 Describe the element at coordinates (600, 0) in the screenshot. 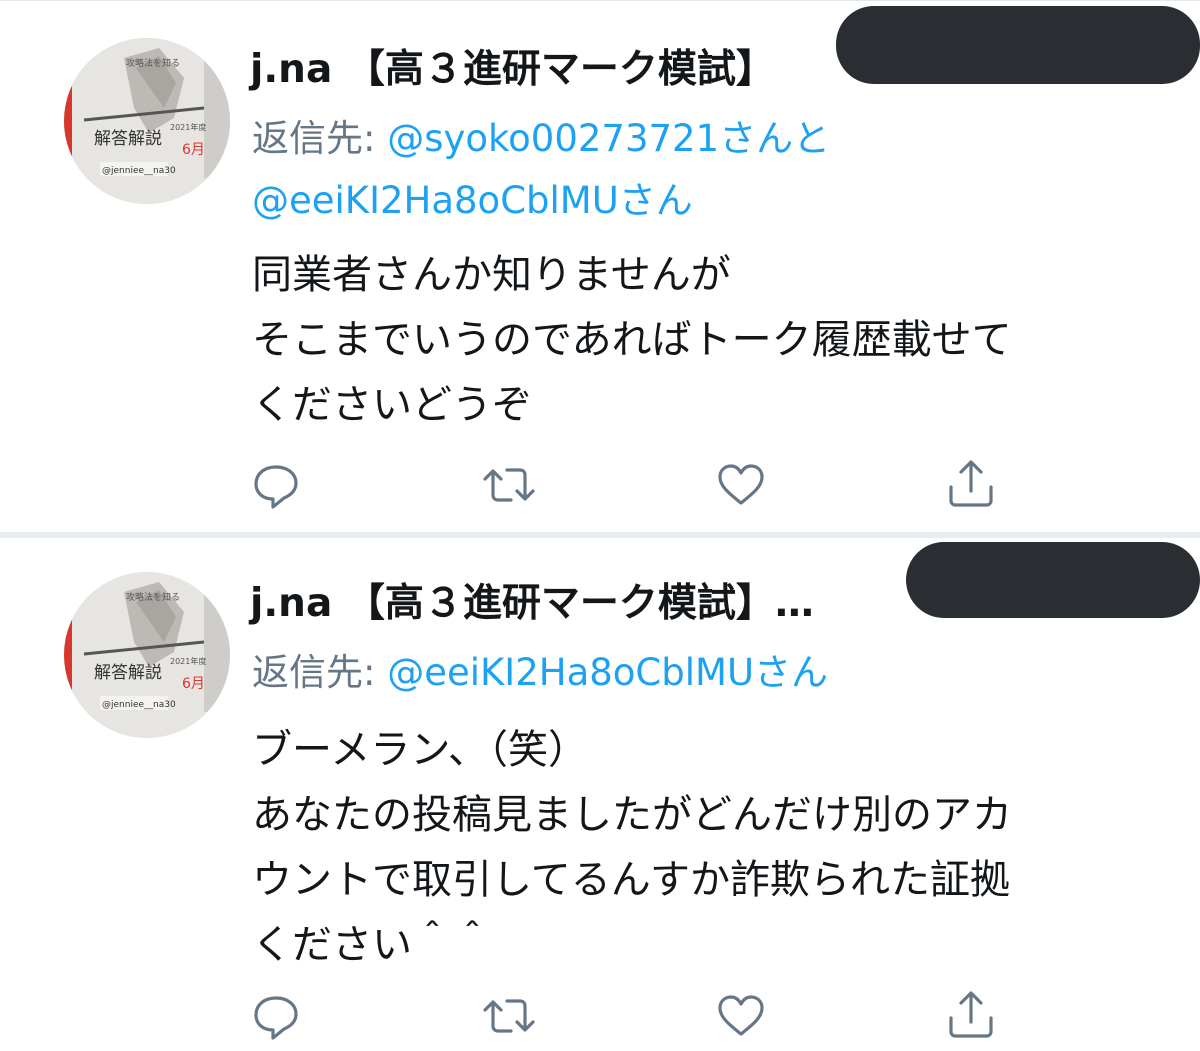

I see `divider` at that location.